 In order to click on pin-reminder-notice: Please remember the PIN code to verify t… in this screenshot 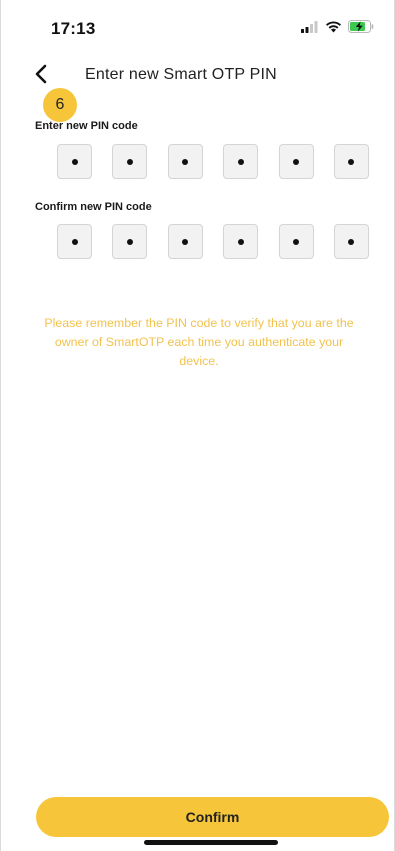, I will do `click(199, 342)`.